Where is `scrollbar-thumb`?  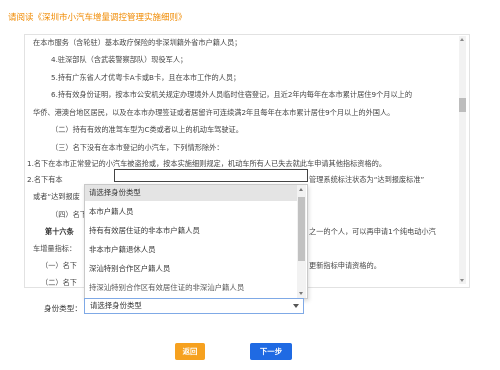 scrollbar-thumb is located at coordinates (462, 105).